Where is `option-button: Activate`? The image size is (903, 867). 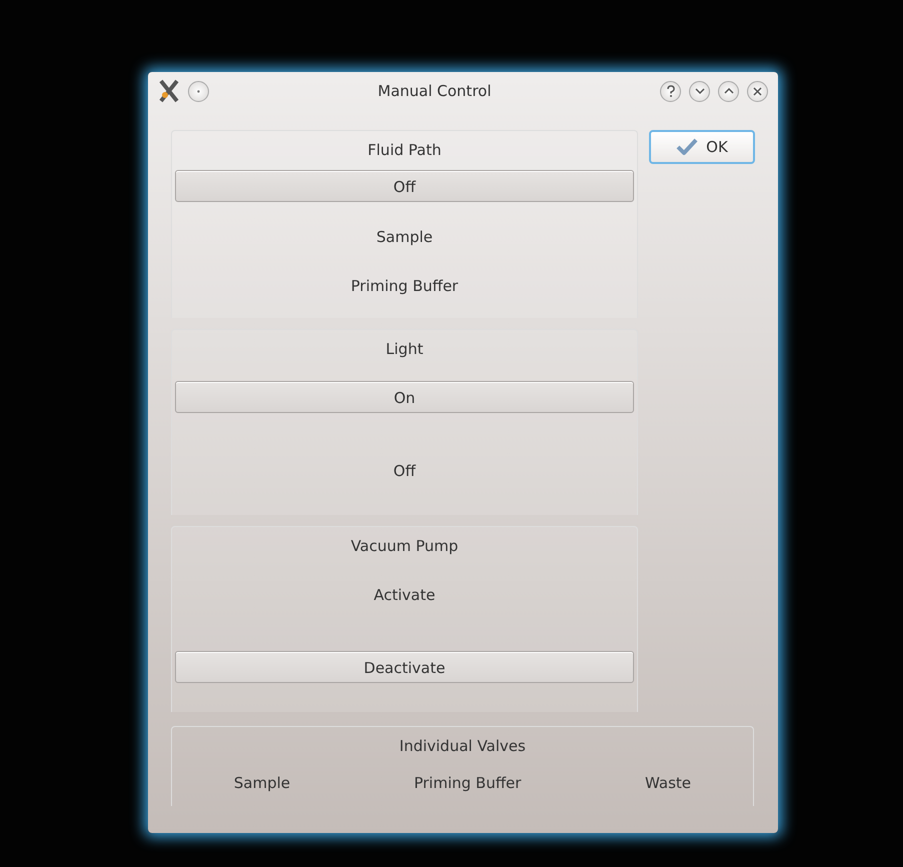 option-button: Activate is located at coordinates (404, 594).